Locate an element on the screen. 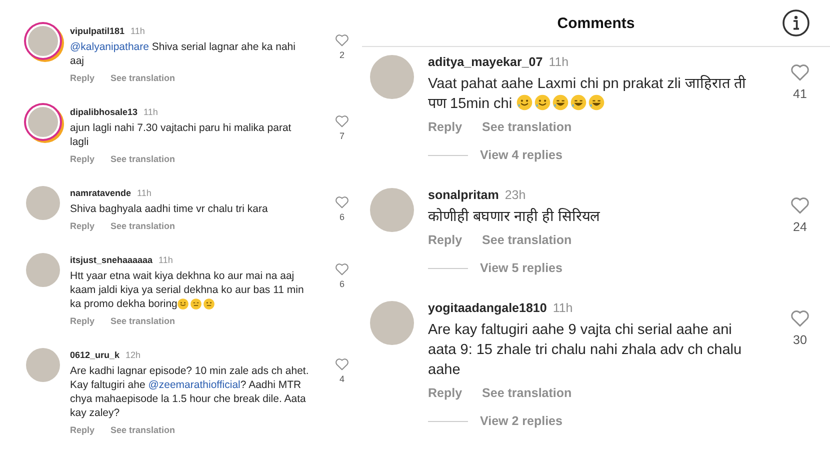 This screenshot has height=466, width=830. neutral-face-icon is located at coordinates (209, 304).